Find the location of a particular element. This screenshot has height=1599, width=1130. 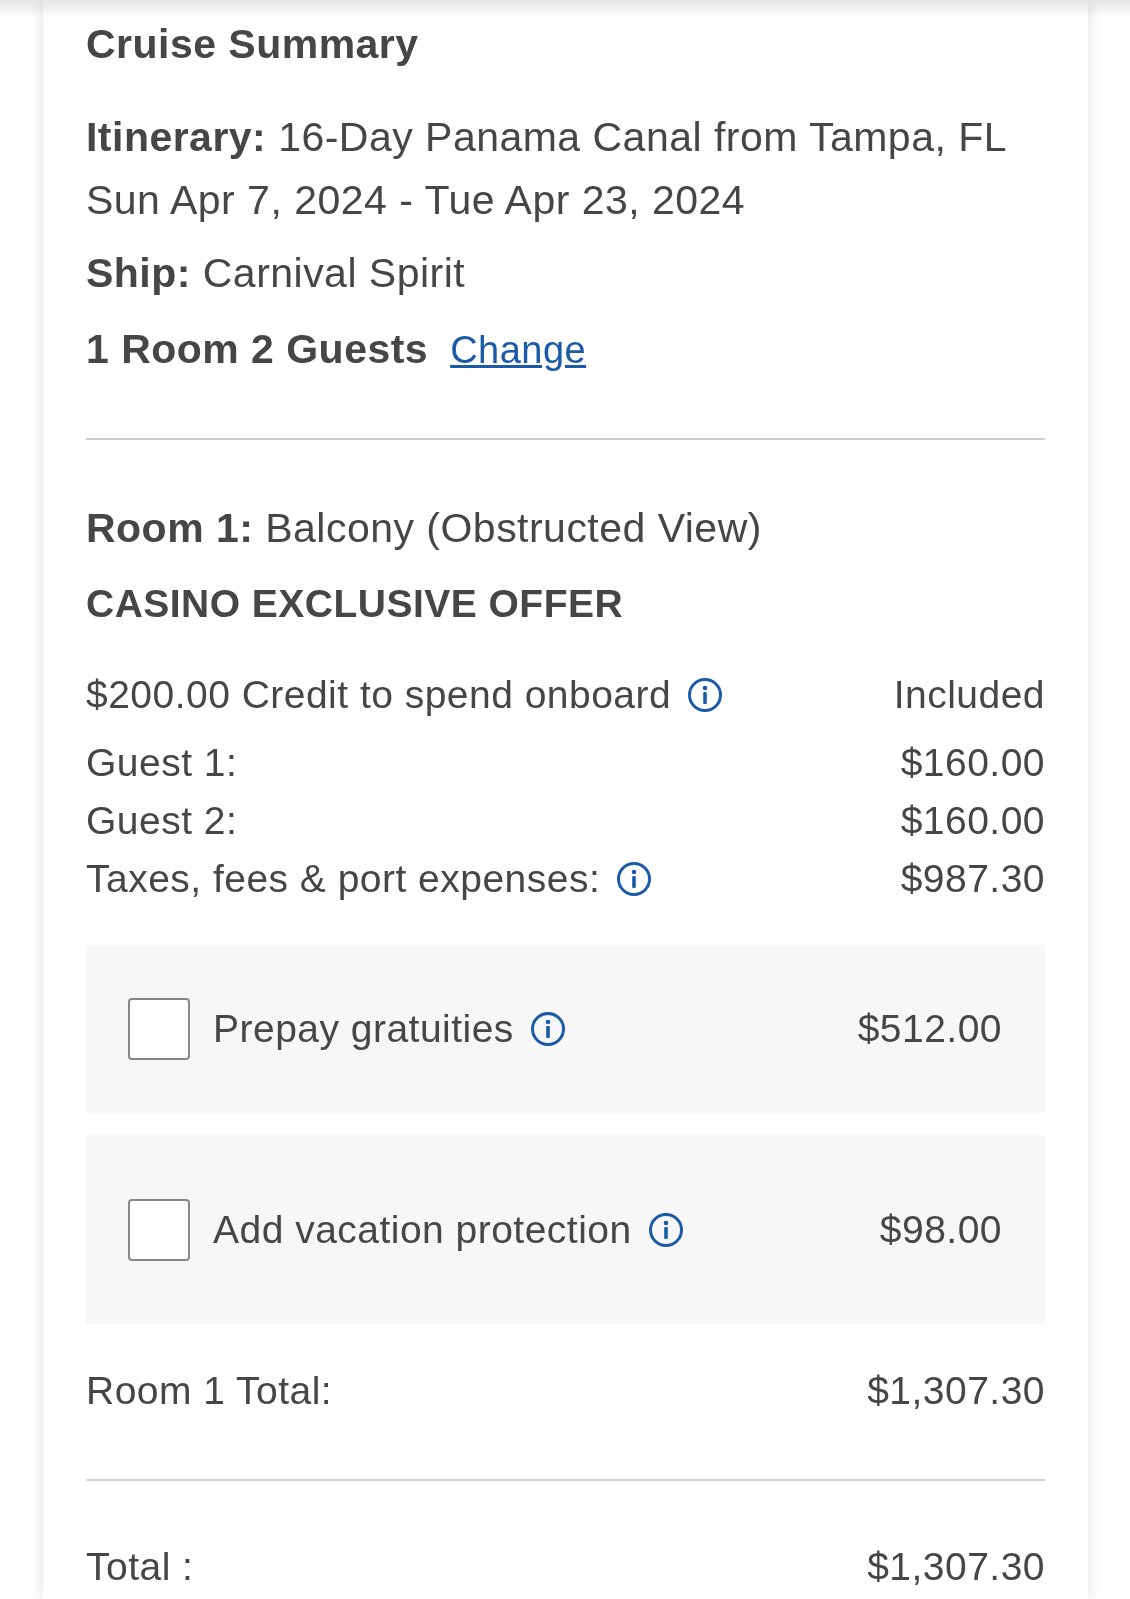

ship-text: Ship: Carnival Spirit is located at coordinates (276, 273).